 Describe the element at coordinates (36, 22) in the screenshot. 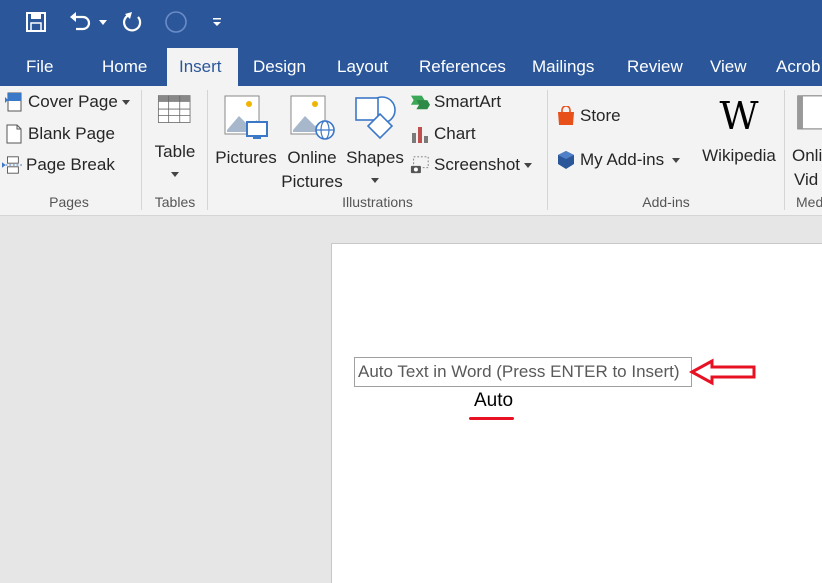

I see `save-icon` at that location.